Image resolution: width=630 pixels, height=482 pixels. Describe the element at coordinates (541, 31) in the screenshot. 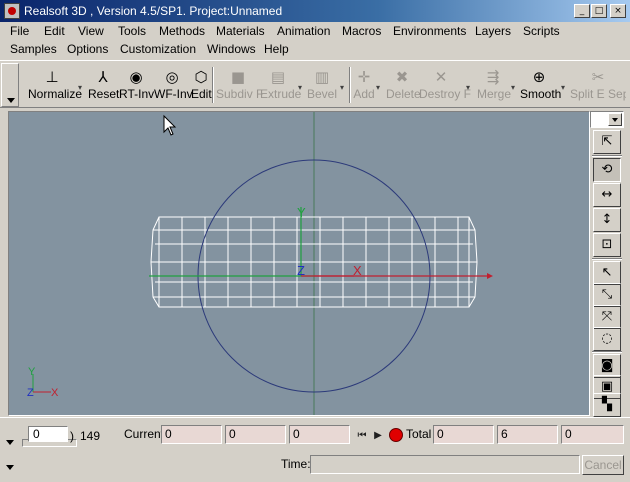

I see `menu-scripts: Scripts` at that location.